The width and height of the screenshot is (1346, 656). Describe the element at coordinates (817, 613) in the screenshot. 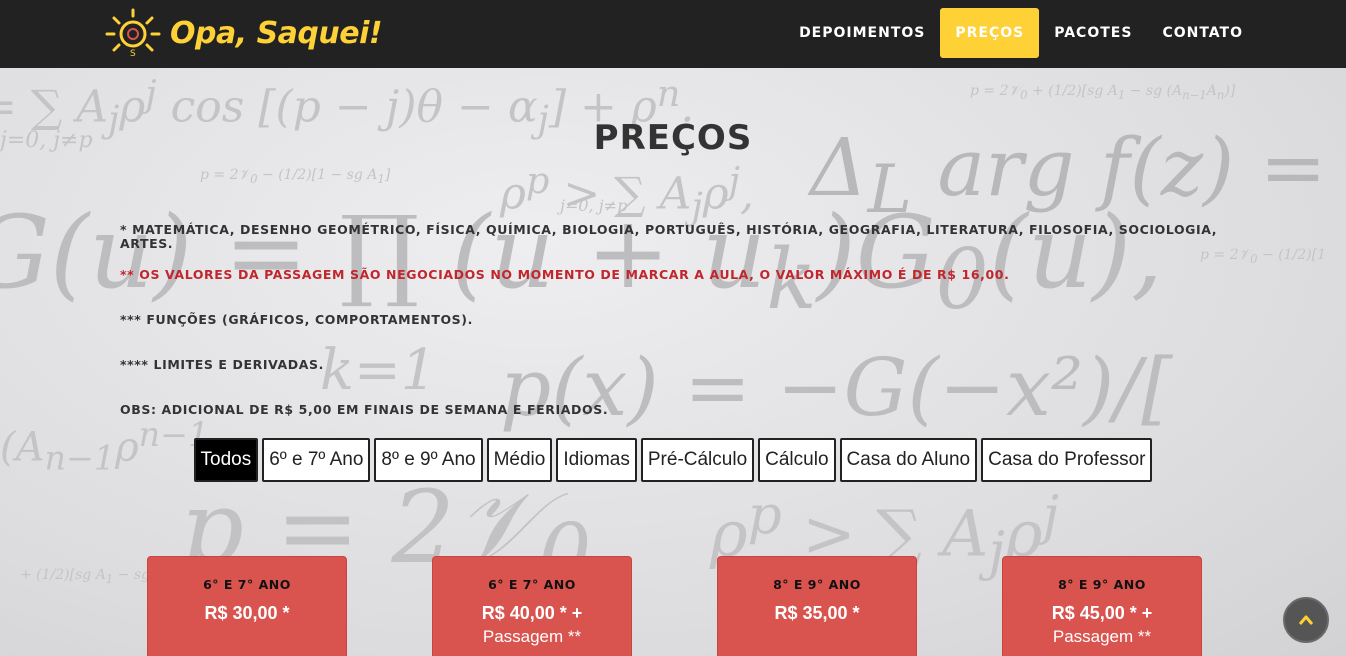

I see `card-price: R$ 35,00 *` at that location.